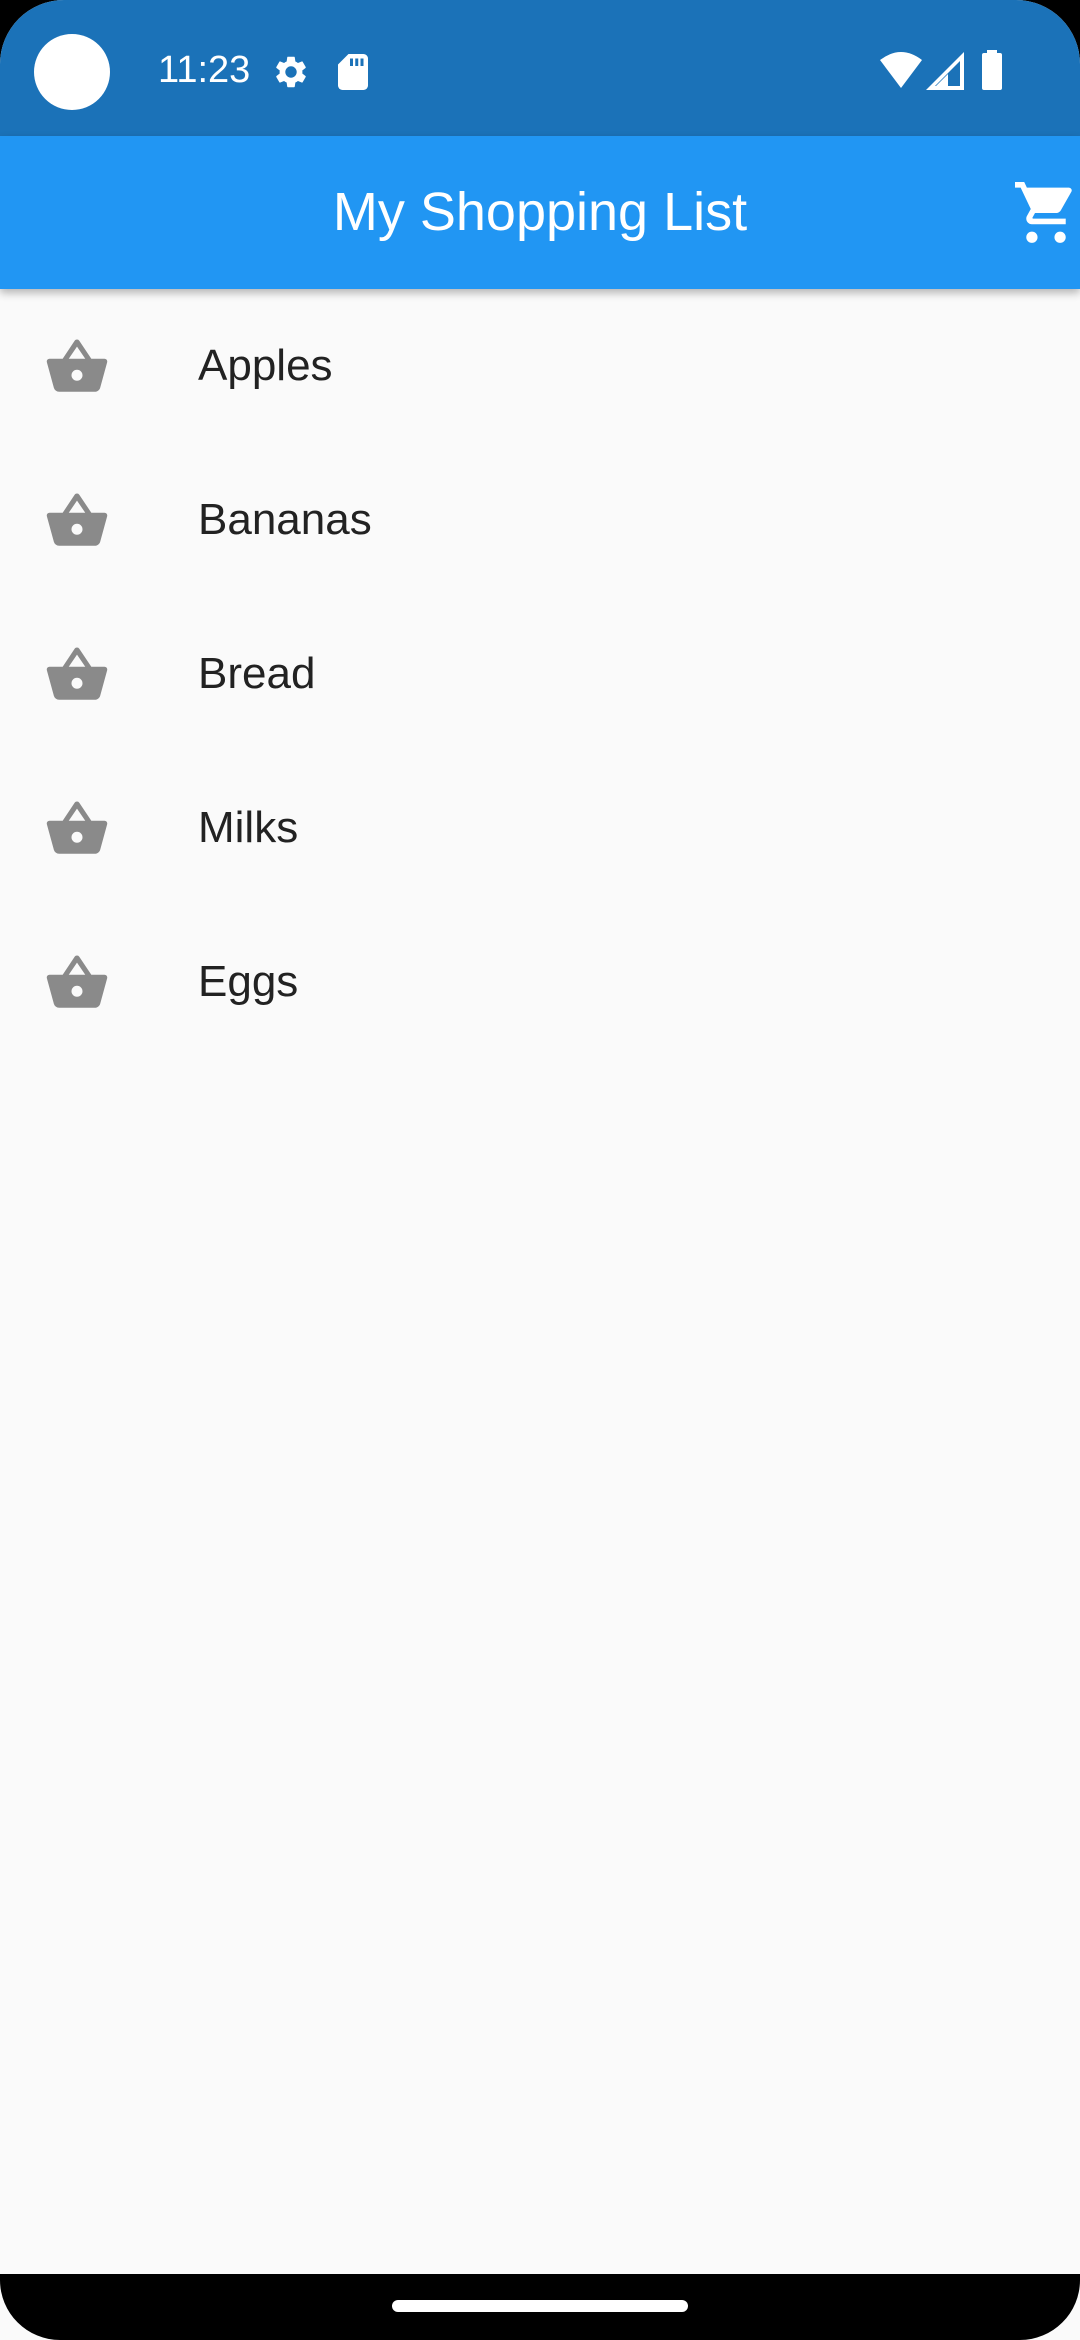 This screenshot has height=2340, width=1080. I want to click on list-item-label: Apples, so click(265, 365).